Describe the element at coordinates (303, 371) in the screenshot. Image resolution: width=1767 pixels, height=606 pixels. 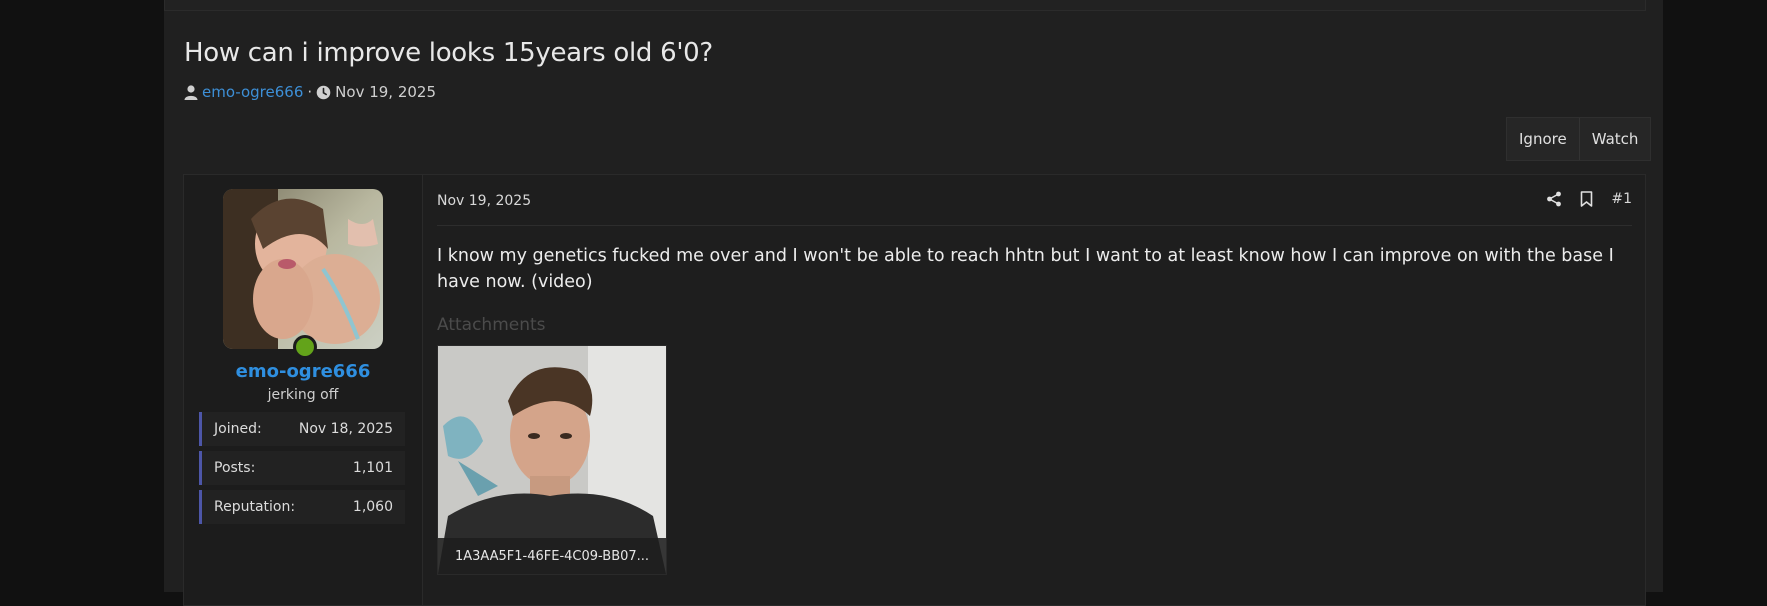
I see `post-username: emo-ogre666` at that location.